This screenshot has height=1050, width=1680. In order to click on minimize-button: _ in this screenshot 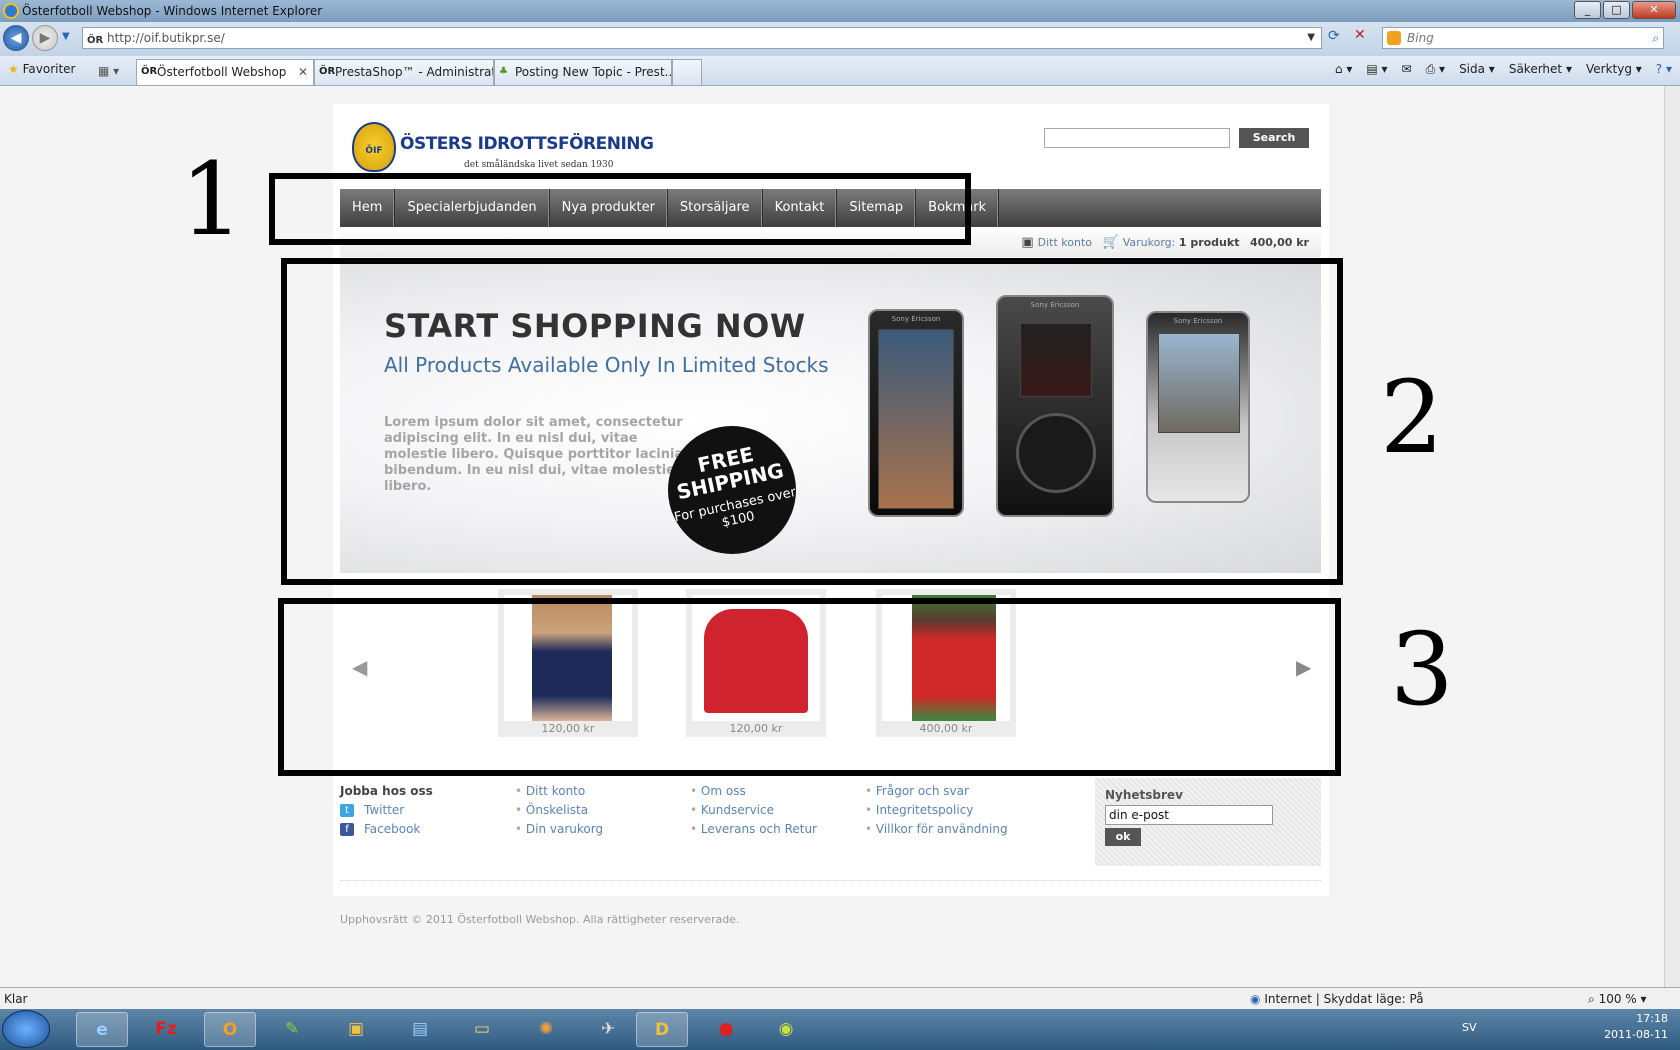, I will do `click(1587, 10)`.